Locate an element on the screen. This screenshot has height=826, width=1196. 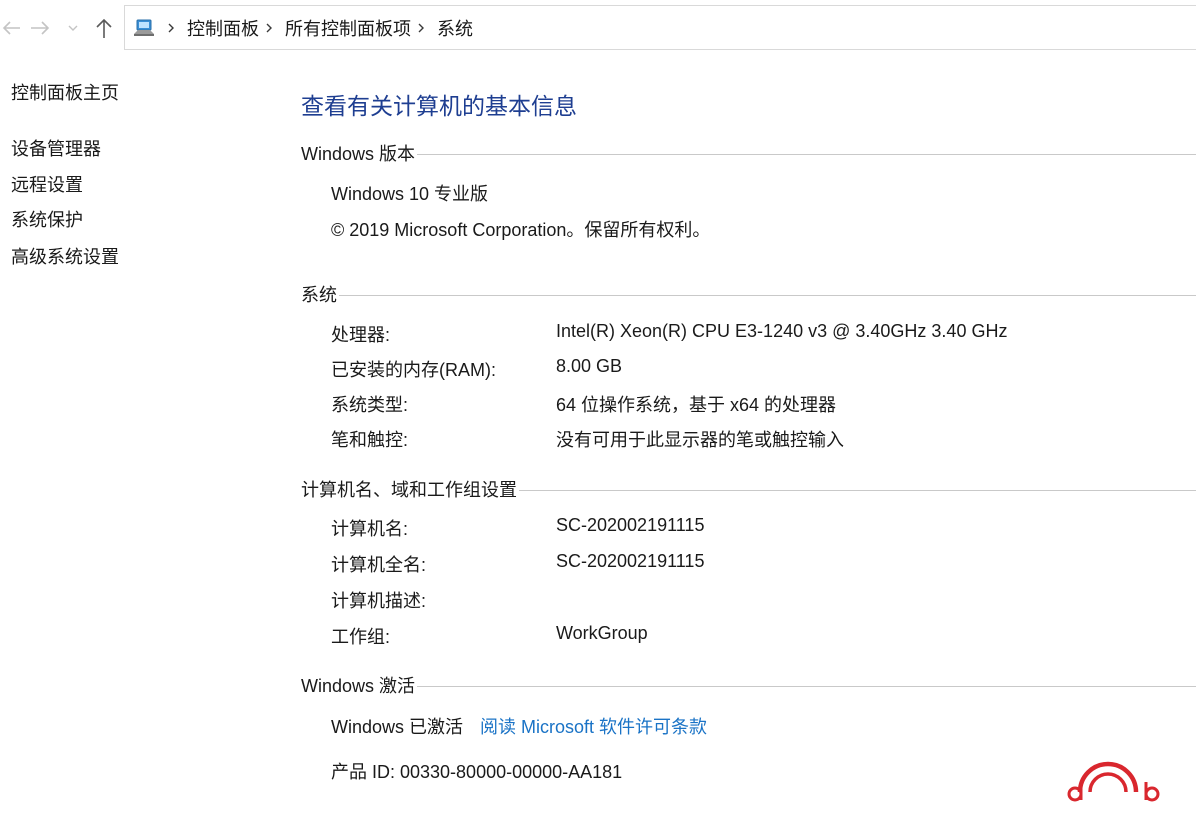
system-type-value: 64 位操作系统，基于 x64 的处理器 is located at coordinates (696, 405).